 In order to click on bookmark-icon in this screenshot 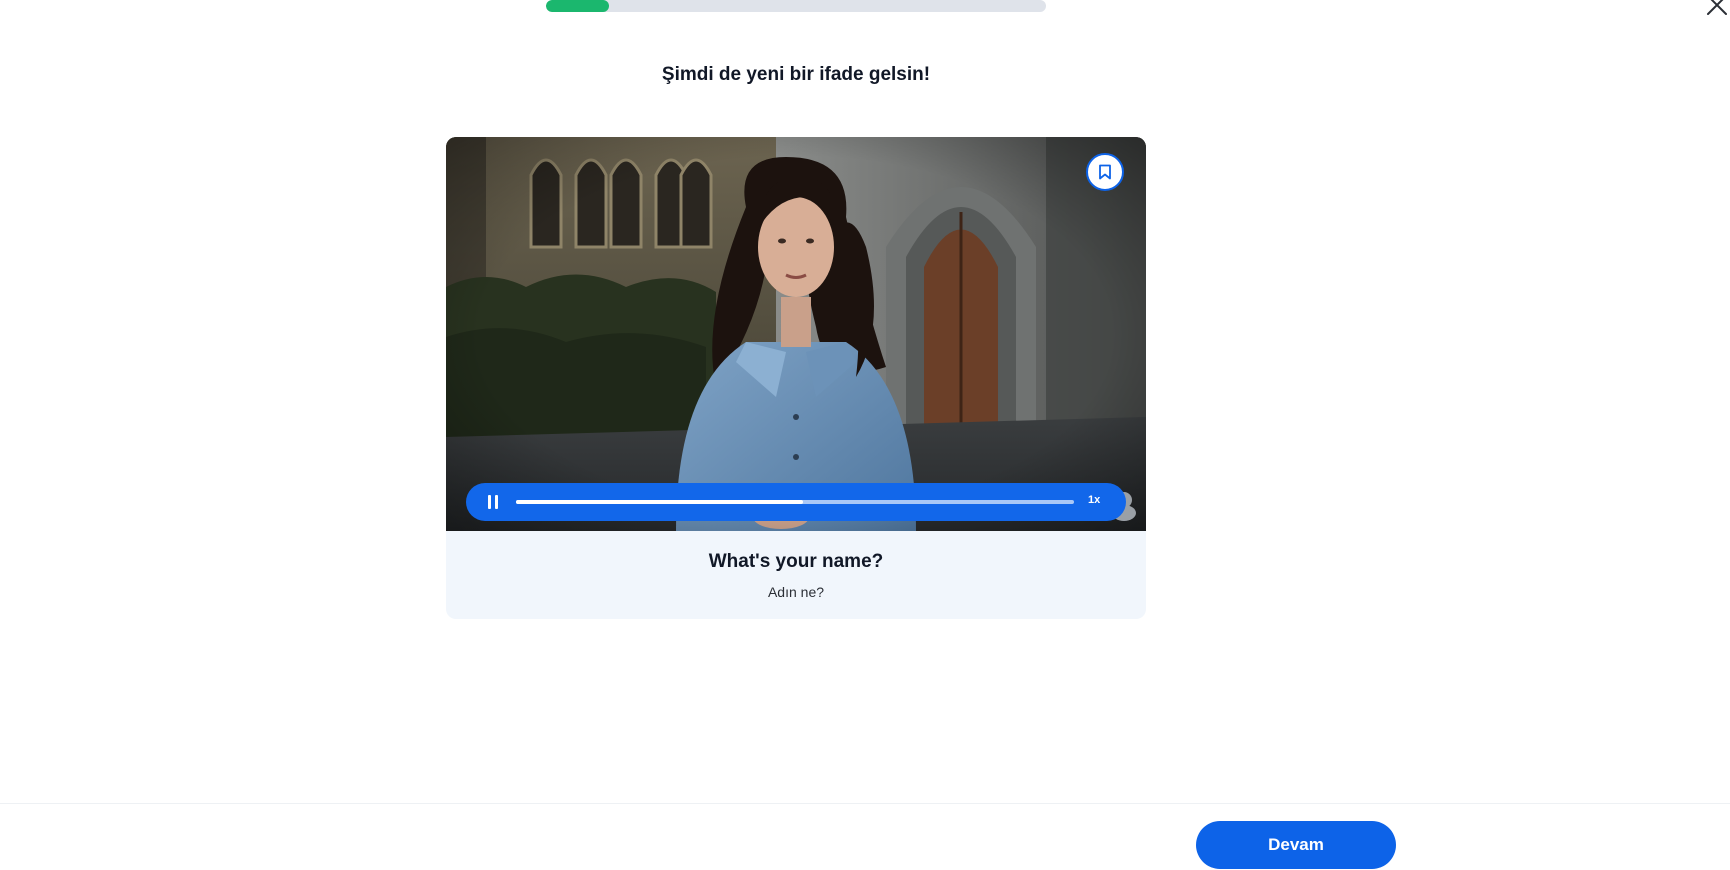, I will do `click(1105, 172)`.